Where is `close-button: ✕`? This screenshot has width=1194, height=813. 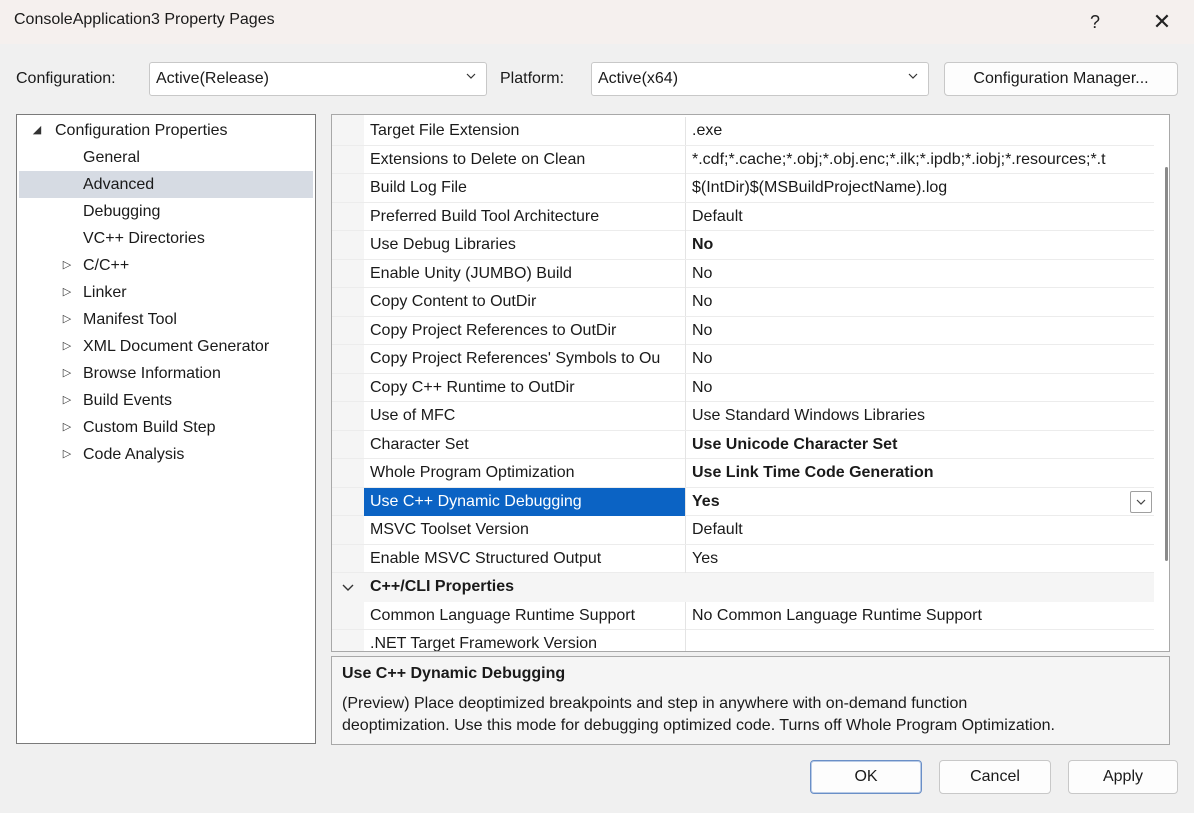
close-button: ✕ is located at coordinates (1162, 22).